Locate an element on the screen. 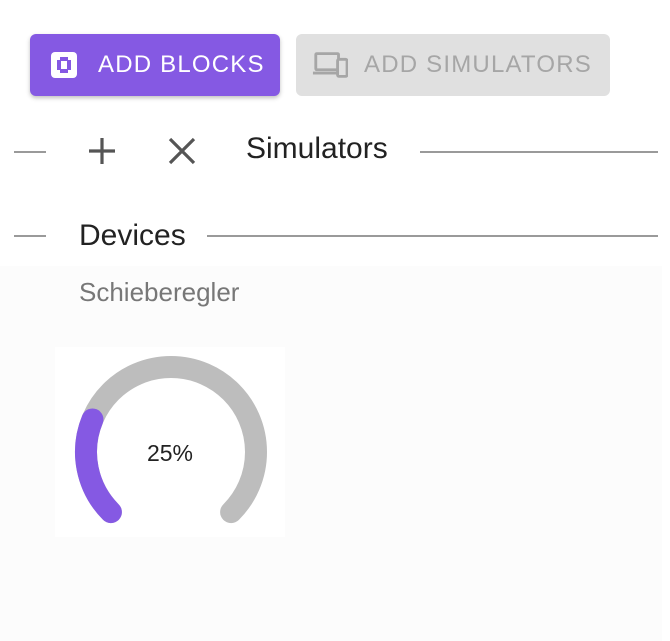  gauge-track is located at coordinates (171, 440).